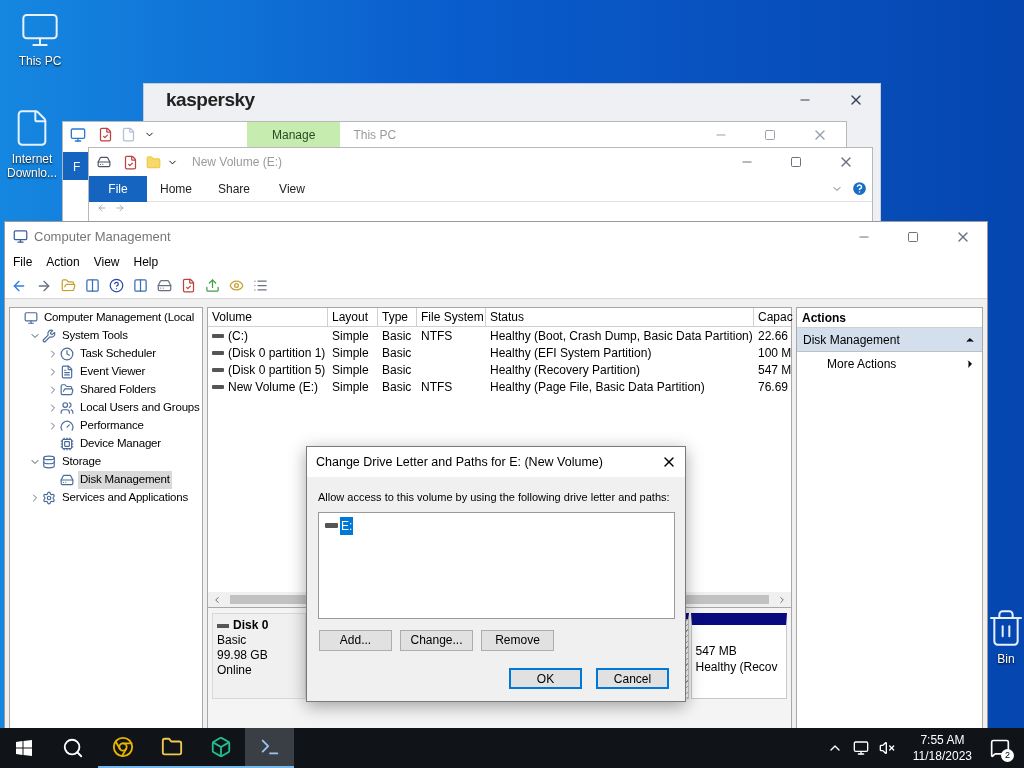 The width and height of the screenshot is (1024, 768). Describe the element at coordinates (860, 748) in the screenshot. I see `network-icon` at that location.